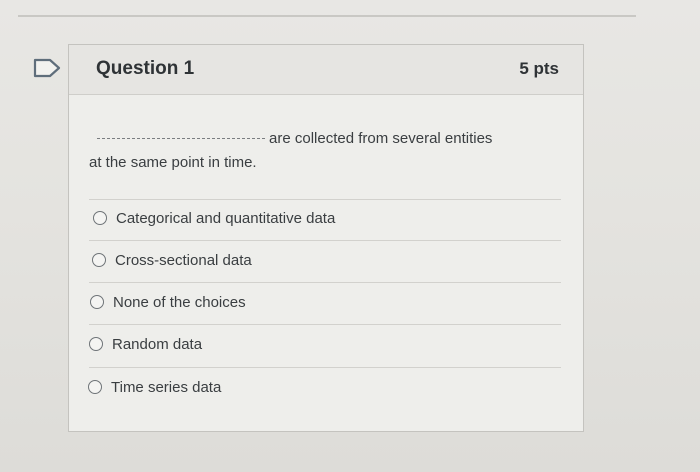  What do you see at coordinates (327, 16) in the screenshot?
I see `top-divider` at bounding box center [327, 16].